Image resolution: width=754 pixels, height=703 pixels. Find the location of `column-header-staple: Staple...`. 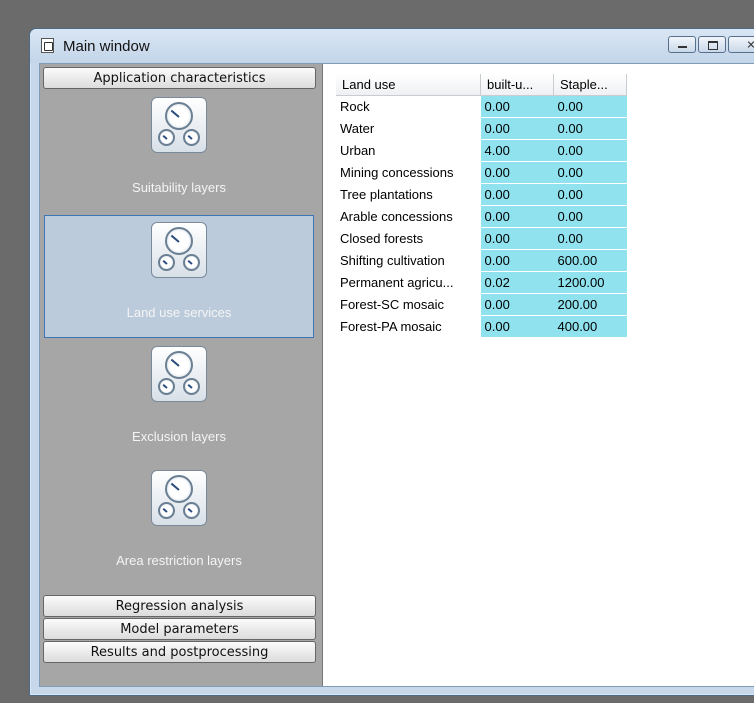

column-header-staple: Staple... is located at coordinates (590, 85).